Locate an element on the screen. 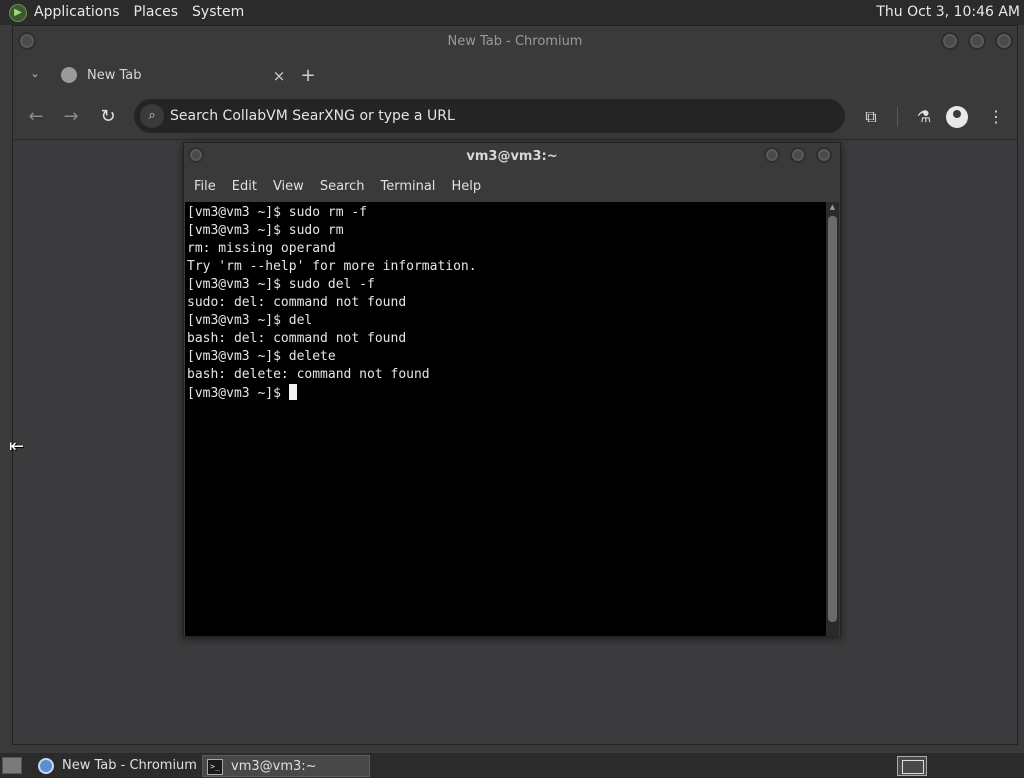 This screenshot has height=778, width=1024. forward-arrow-icon: → is located at coordinates (71, 117).